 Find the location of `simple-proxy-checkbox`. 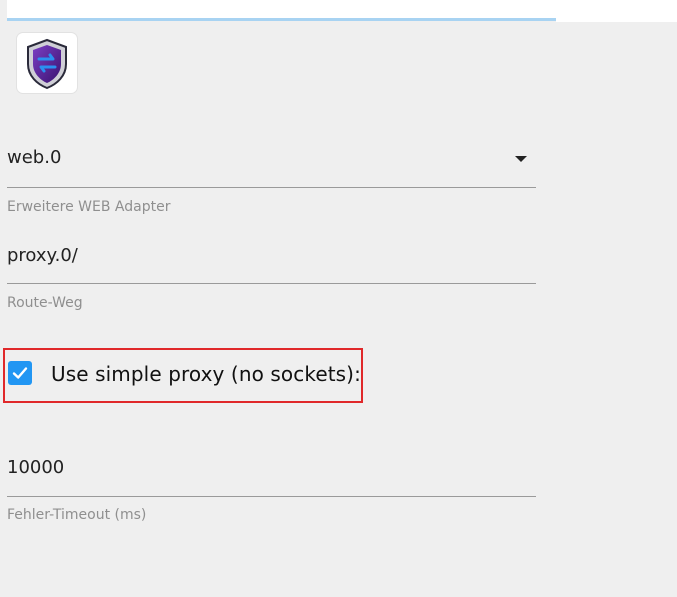

simple-proxy-checkbox is located at coordinates (20, 373).